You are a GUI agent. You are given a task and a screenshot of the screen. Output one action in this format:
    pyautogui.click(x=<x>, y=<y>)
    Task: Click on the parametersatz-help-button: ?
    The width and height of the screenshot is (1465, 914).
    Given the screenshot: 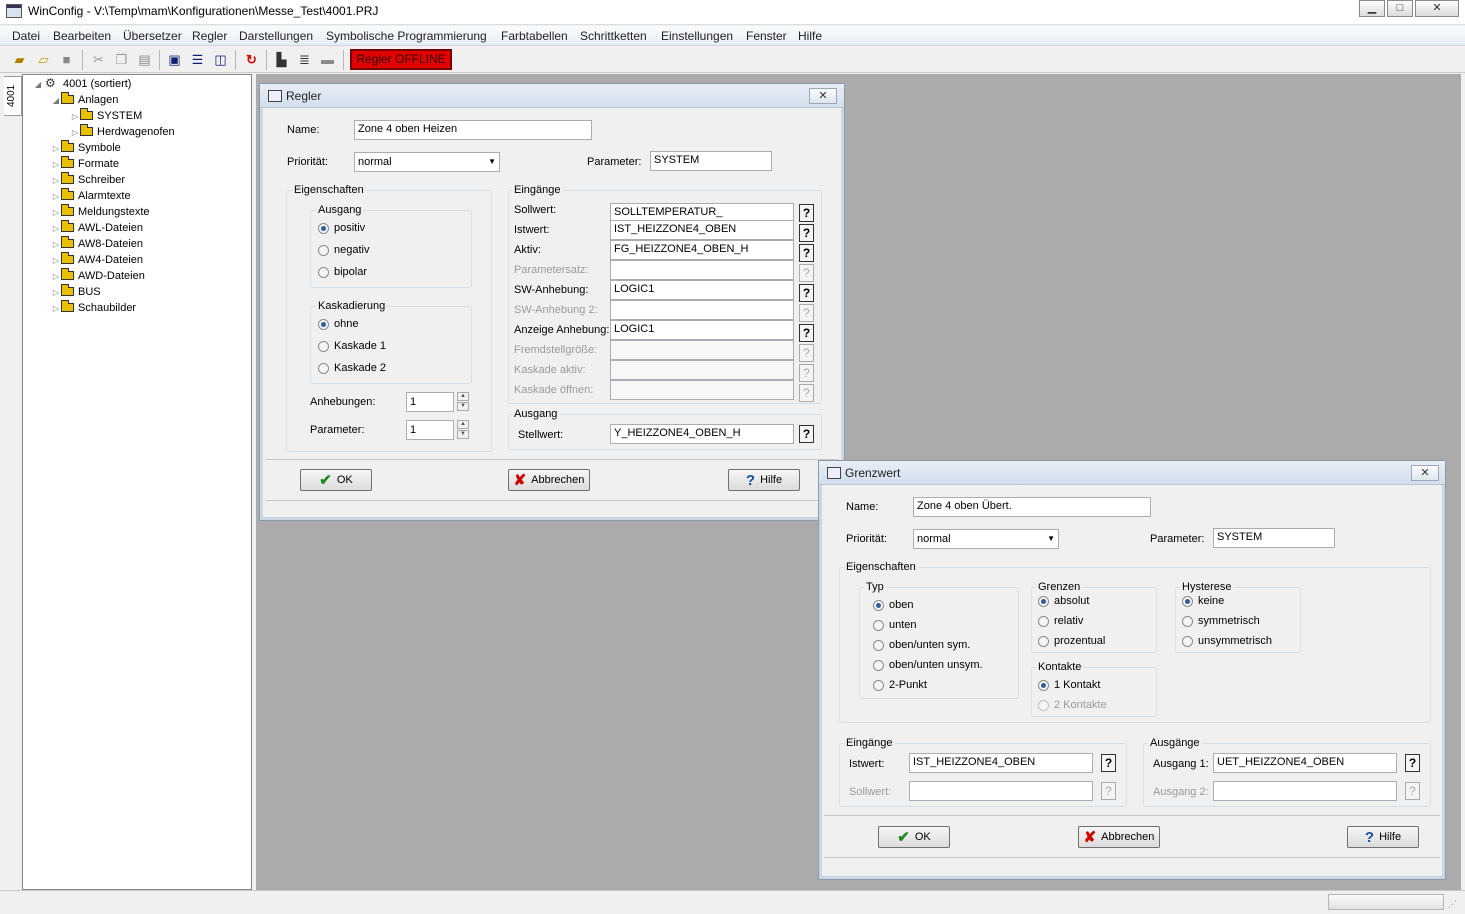 What is the action you would take?
    pyautogui.click(x=806, y=273)
    